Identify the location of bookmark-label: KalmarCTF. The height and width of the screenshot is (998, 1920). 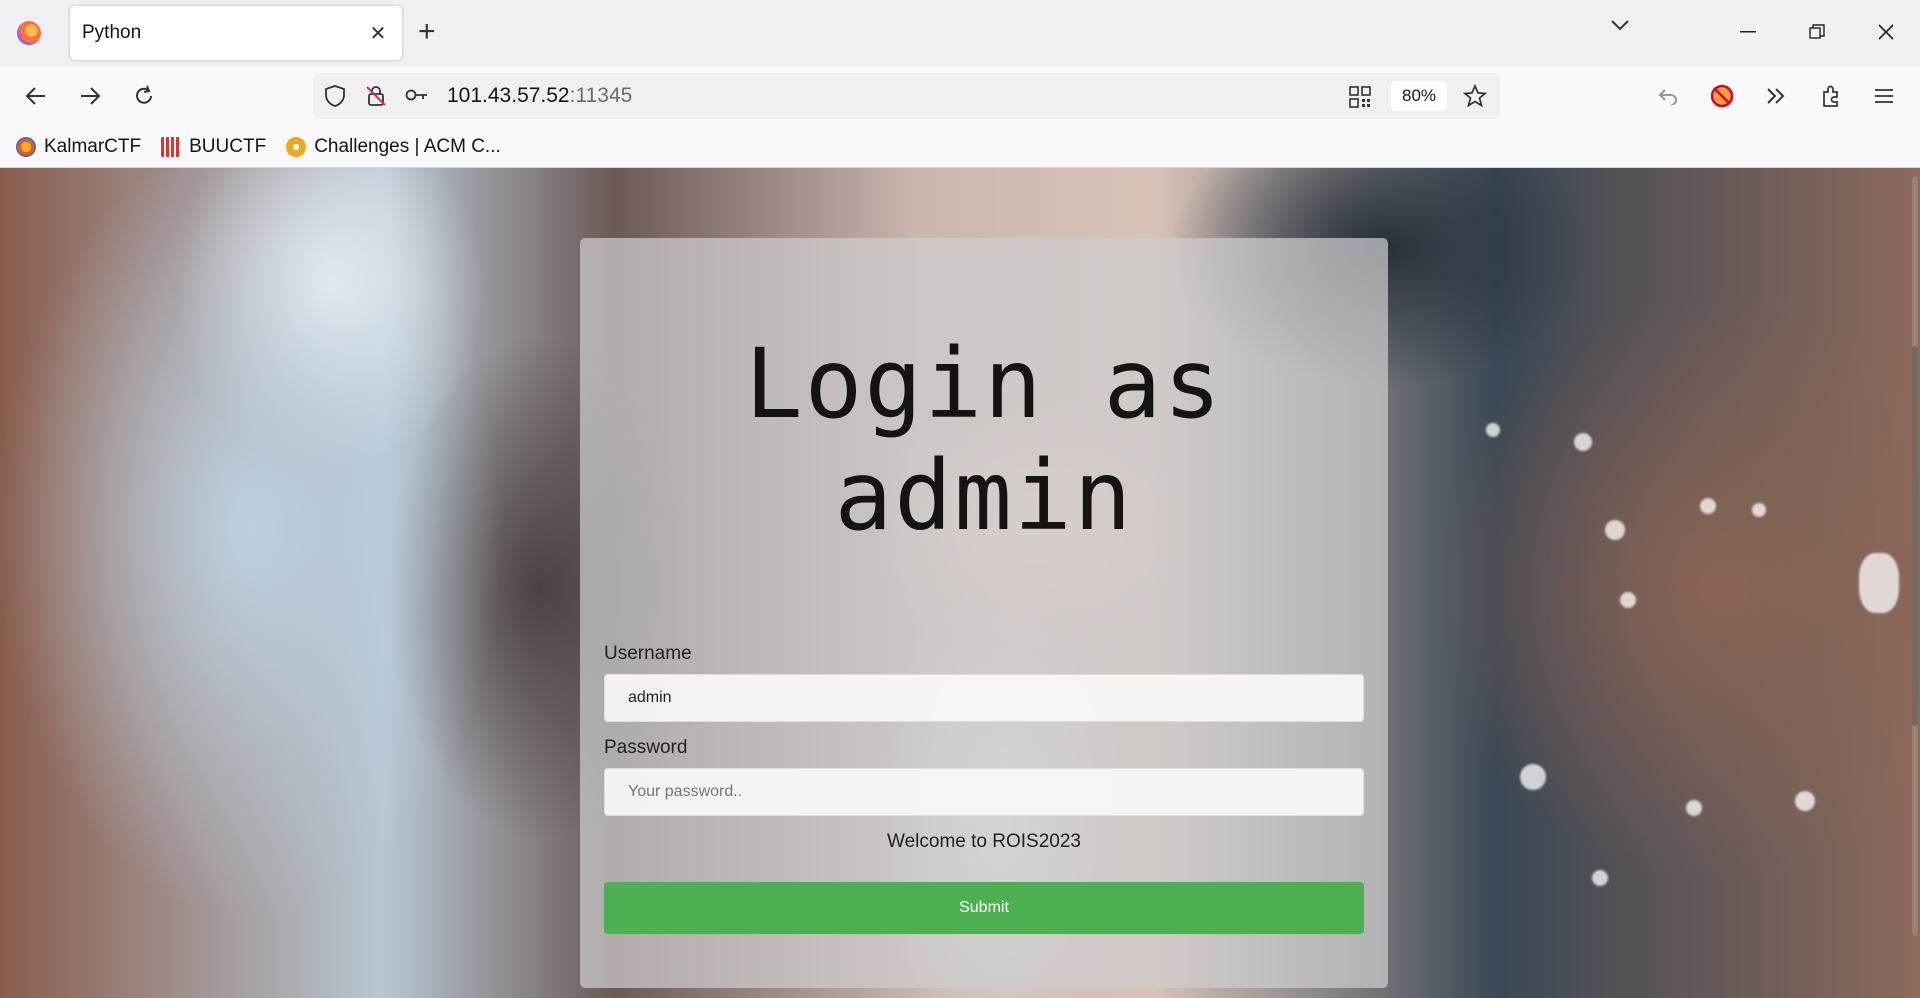
(93, 146).